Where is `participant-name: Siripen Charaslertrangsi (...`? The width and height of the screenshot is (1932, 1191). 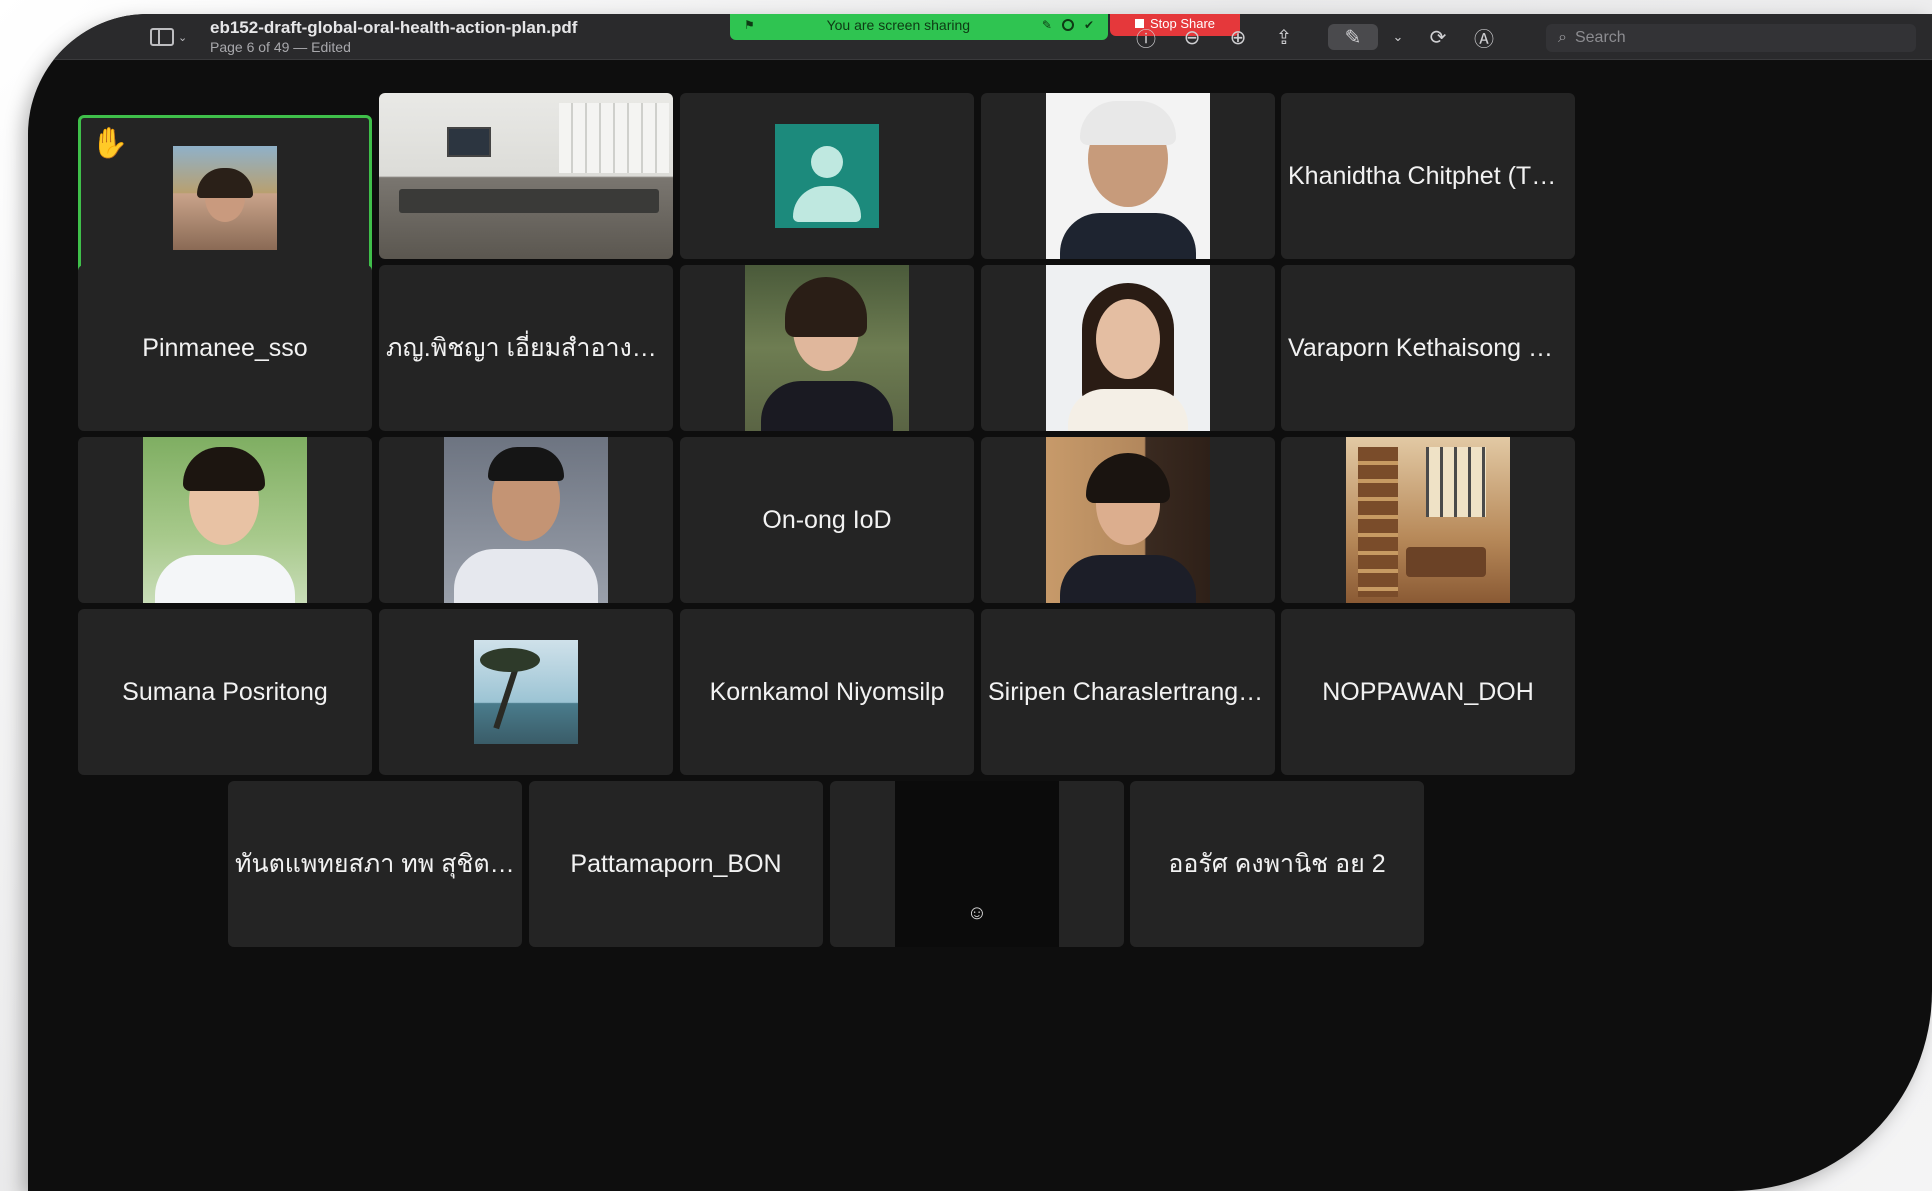
participant-name: Siripen Charaslertrangsi (... is located at coordinates (1128, 691).